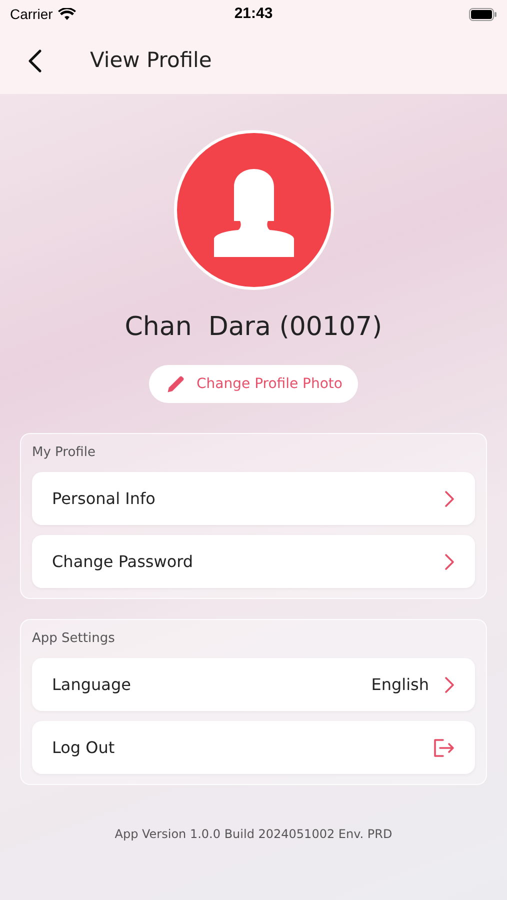 The width and height of the screenshot is (507, 900). Describe the element at coordinates (253, 498) in the screenshot. I see `menu-row: Personal Info` at that location.